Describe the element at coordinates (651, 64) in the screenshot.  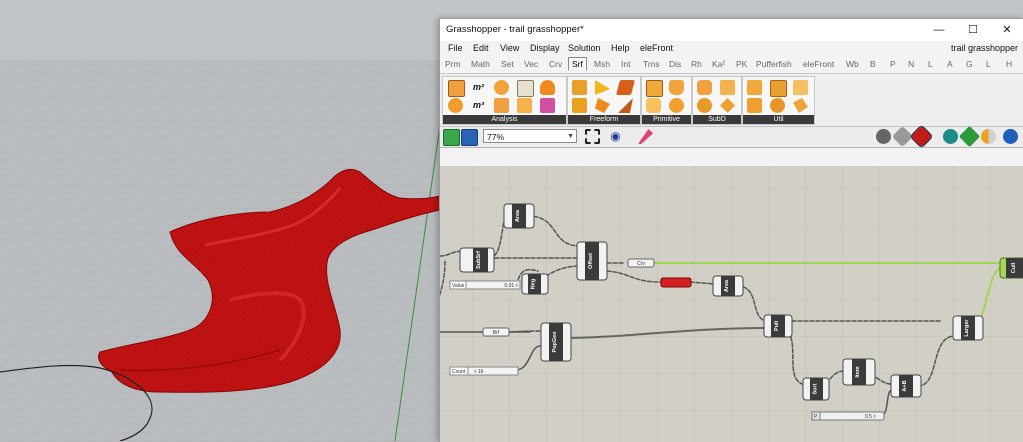
I see `tab-trns: Trns` at that location.